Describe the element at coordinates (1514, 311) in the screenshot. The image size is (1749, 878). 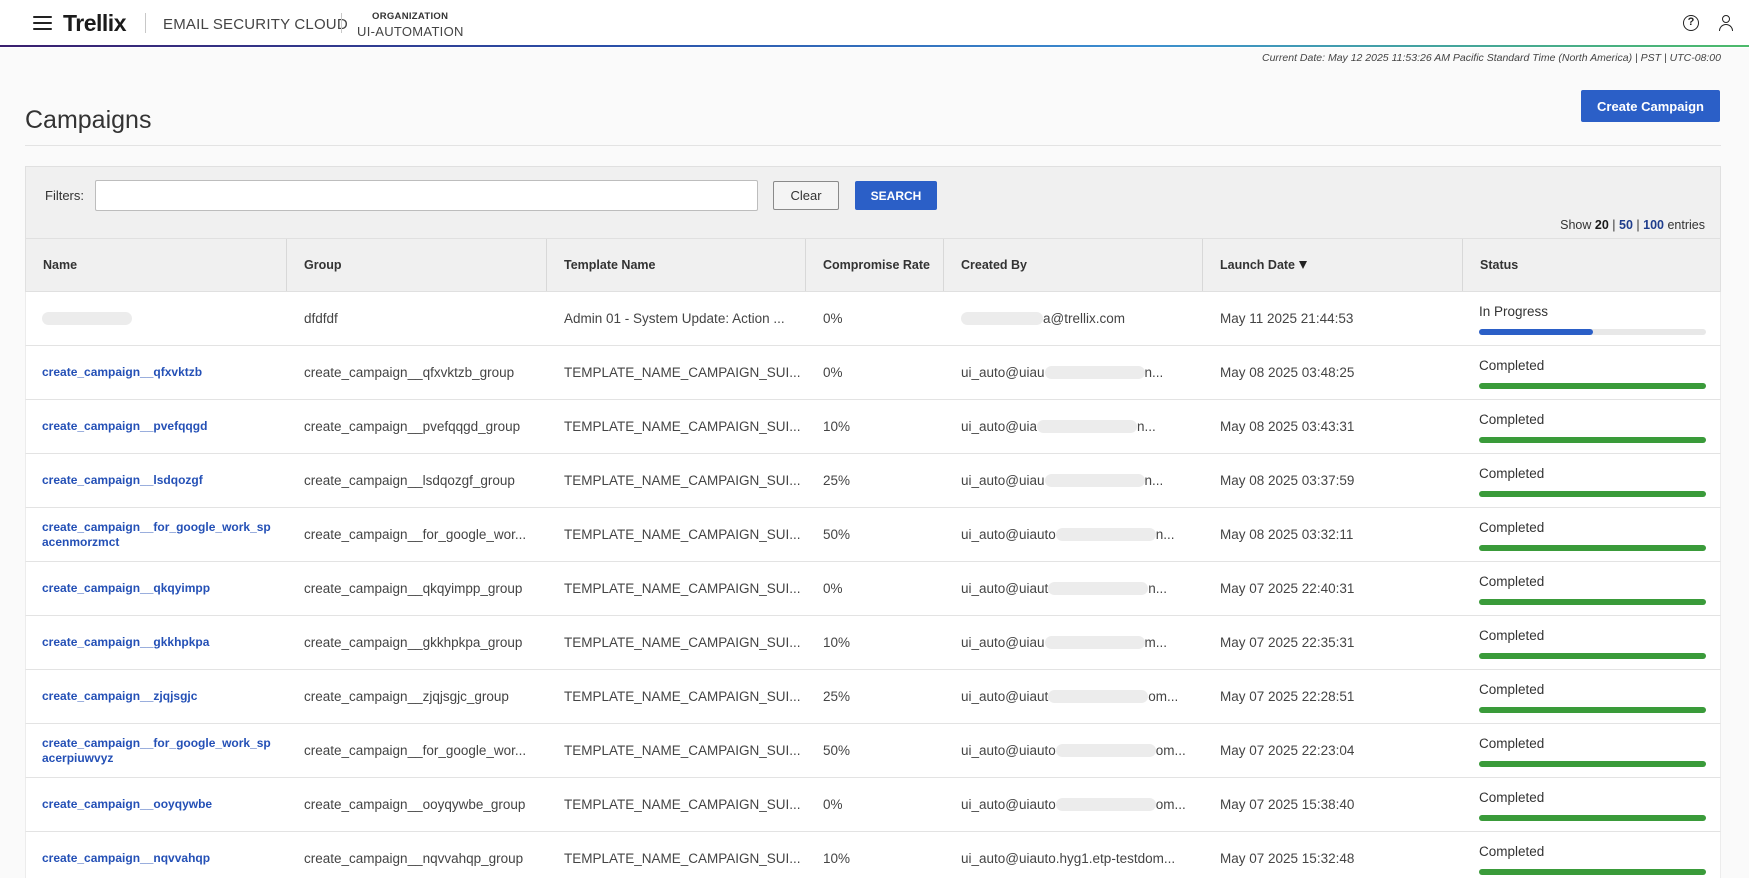
I see `status-text: In Progress` at that location.